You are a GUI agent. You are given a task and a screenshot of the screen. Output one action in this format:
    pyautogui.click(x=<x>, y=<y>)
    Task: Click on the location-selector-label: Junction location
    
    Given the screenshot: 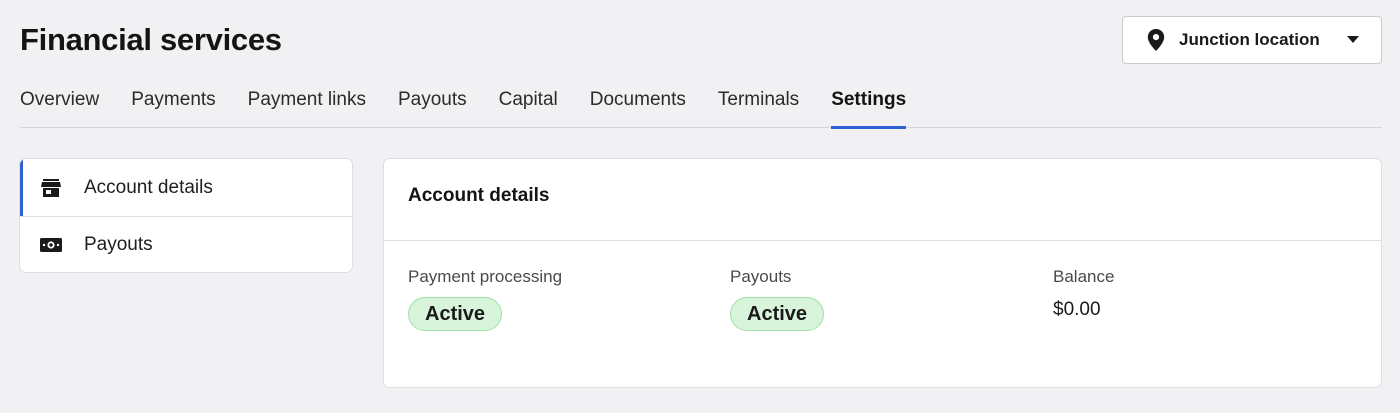 What is the action you would take?
    pyautogui.click(x=1249, y=39)
    